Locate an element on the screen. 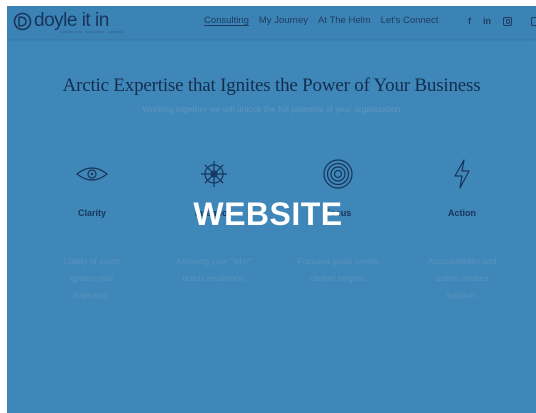  nav-item-my-journey: My Journey is located at coordinates (283, 20).